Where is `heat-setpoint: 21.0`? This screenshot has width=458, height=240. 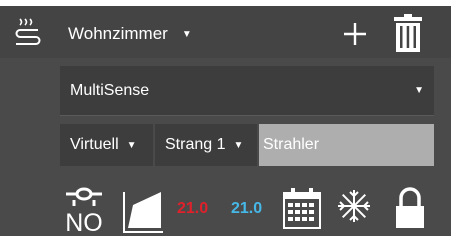
heat-setpoint: 21.0 is located at coordinates (192, 209).